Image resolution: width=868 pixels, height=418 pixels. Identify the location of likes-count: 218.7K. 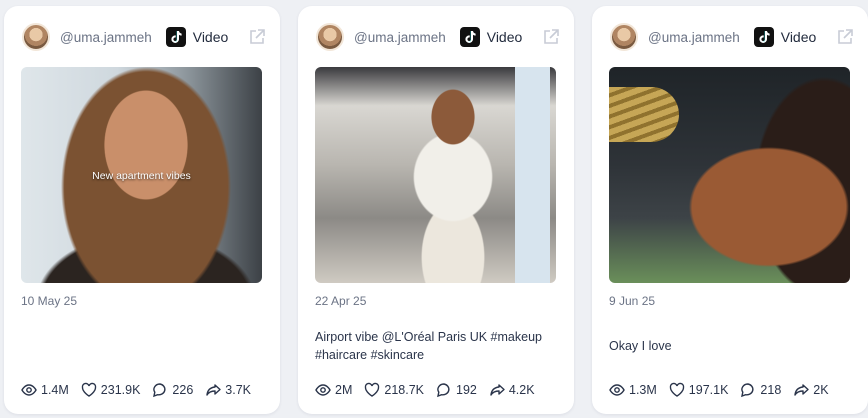
(404, 390).